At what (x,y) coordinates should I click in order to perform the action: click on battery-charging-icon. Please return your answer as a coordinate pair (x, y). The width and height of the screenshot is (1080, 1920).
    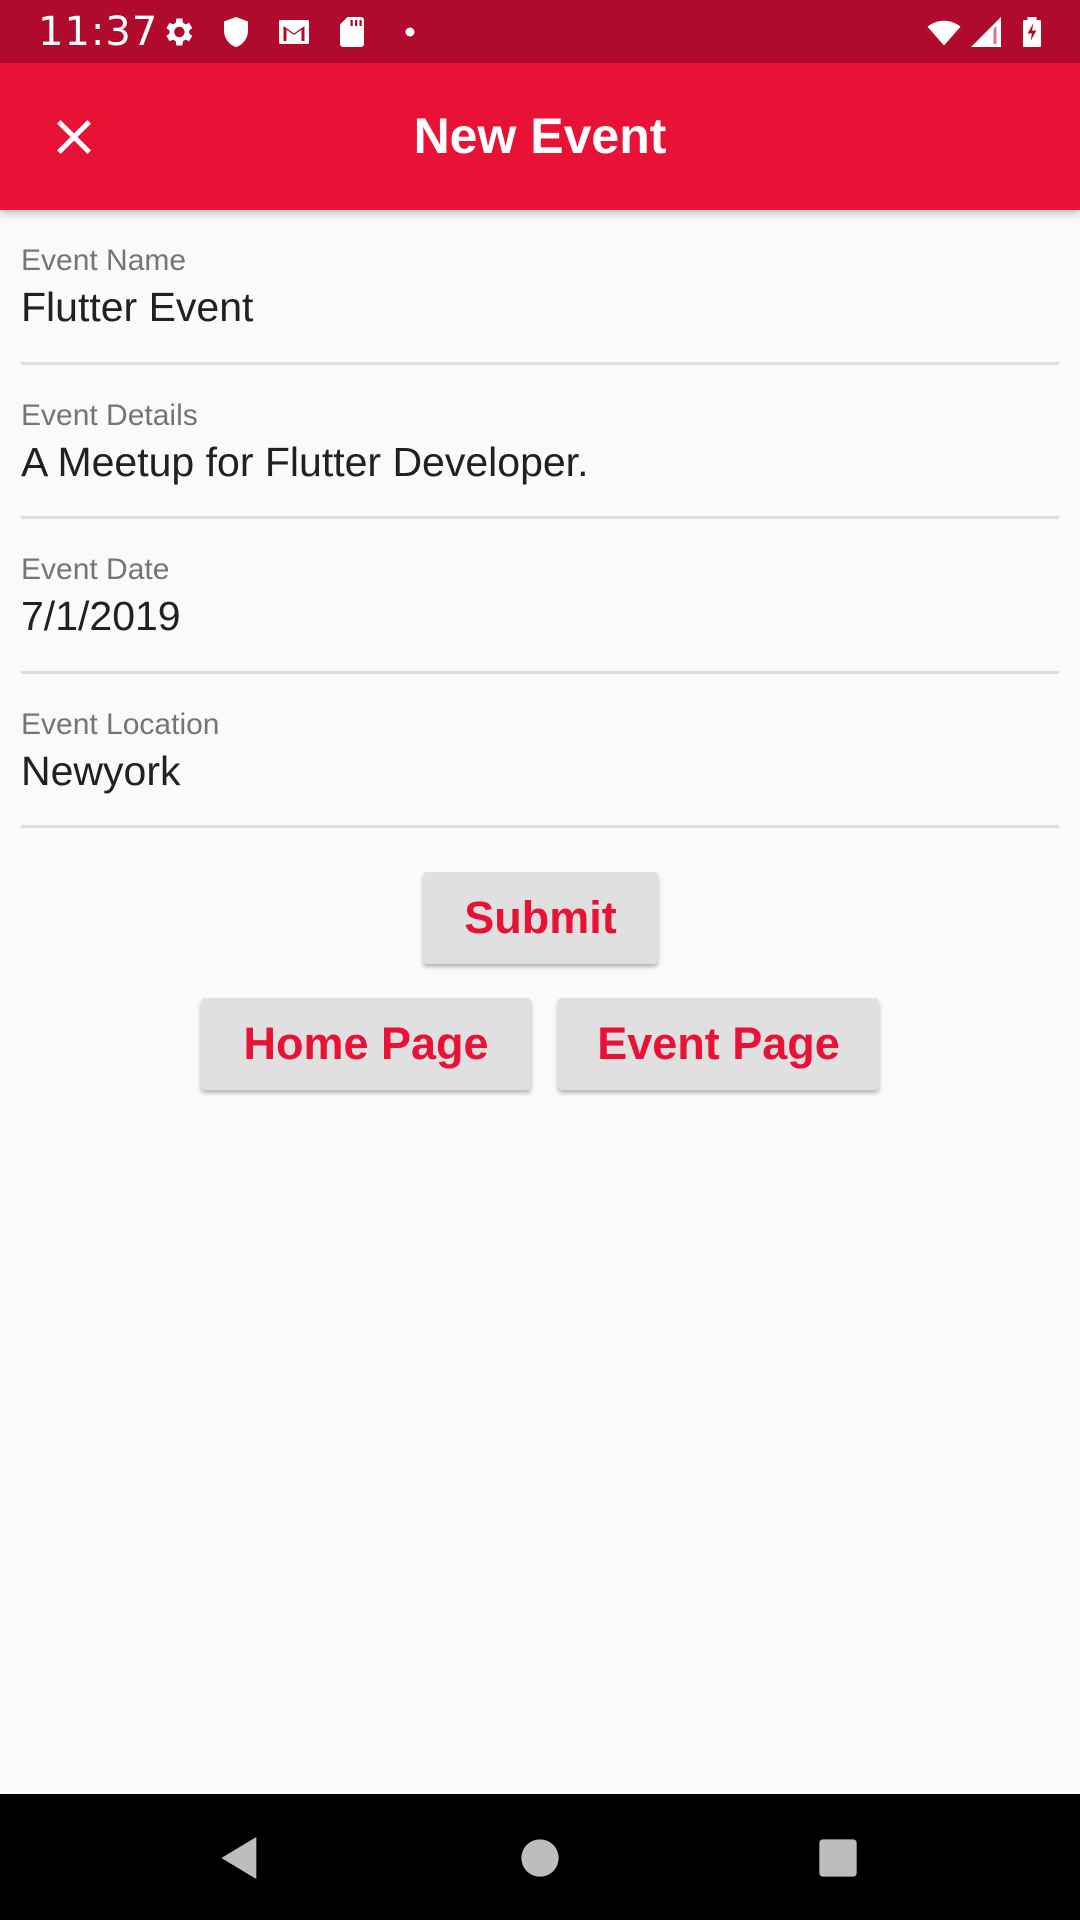
    Looking at the image, I should click on (1032, 32).